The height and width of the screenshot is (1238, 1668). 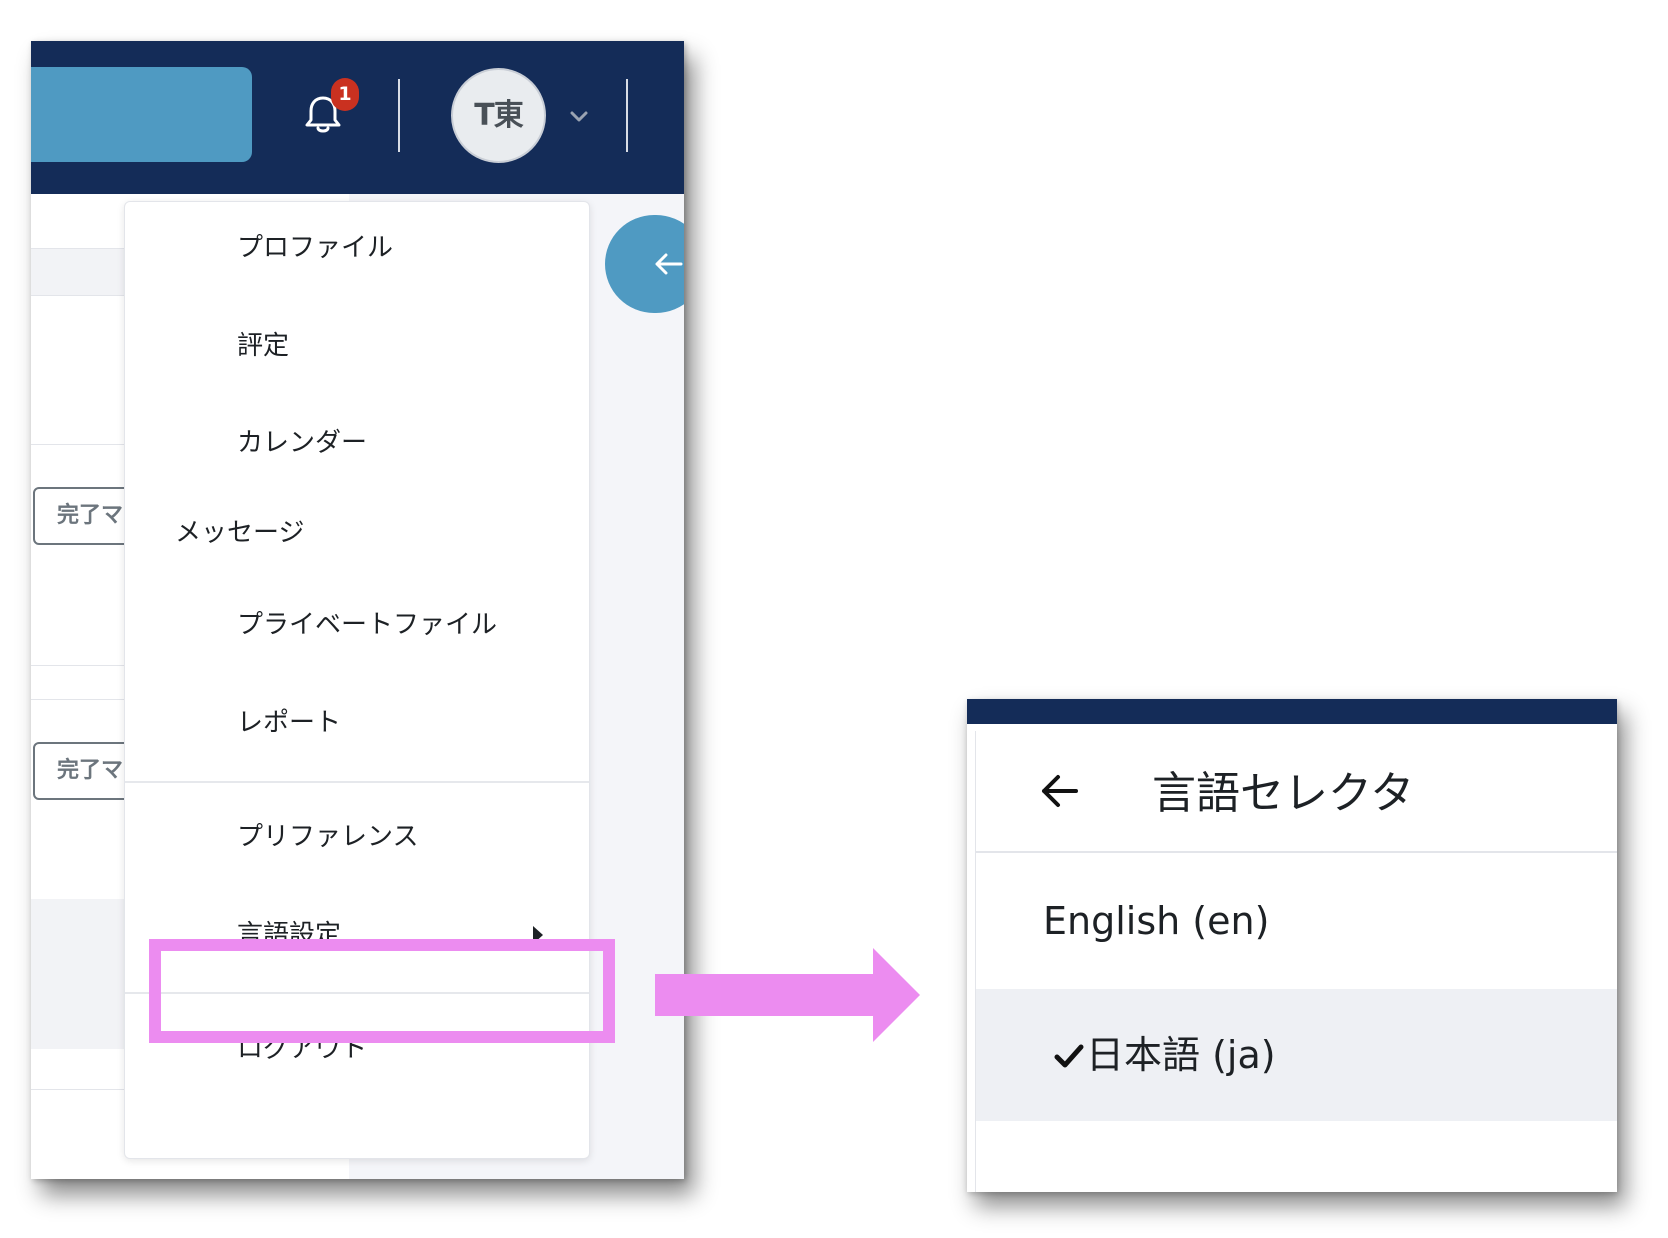 I want to click on chevron-down-icon, so click(x=579, y=116).